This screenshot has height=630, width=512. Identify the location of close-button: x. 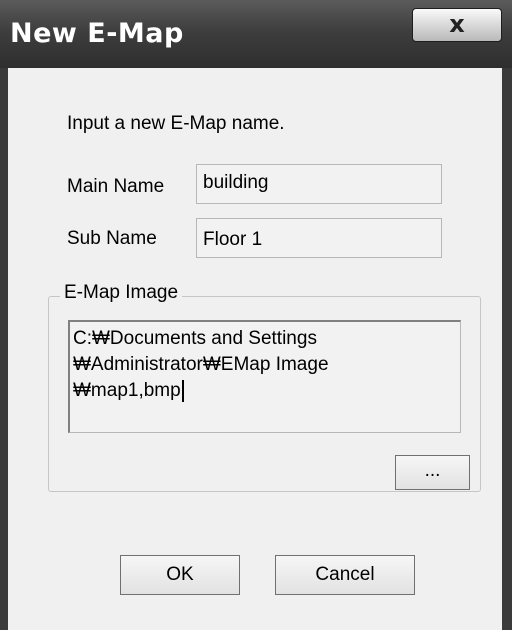
(457, 25).